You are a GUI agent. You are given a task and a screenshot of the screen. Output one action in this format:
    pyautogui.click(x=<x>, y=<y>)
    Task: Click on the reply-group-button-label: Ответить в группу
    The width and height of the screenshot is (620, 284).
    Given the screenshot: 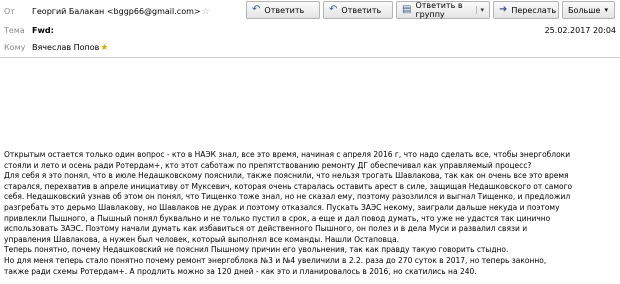 What is the action you would take?
    pyautogui.click(x=439, y=10)
    